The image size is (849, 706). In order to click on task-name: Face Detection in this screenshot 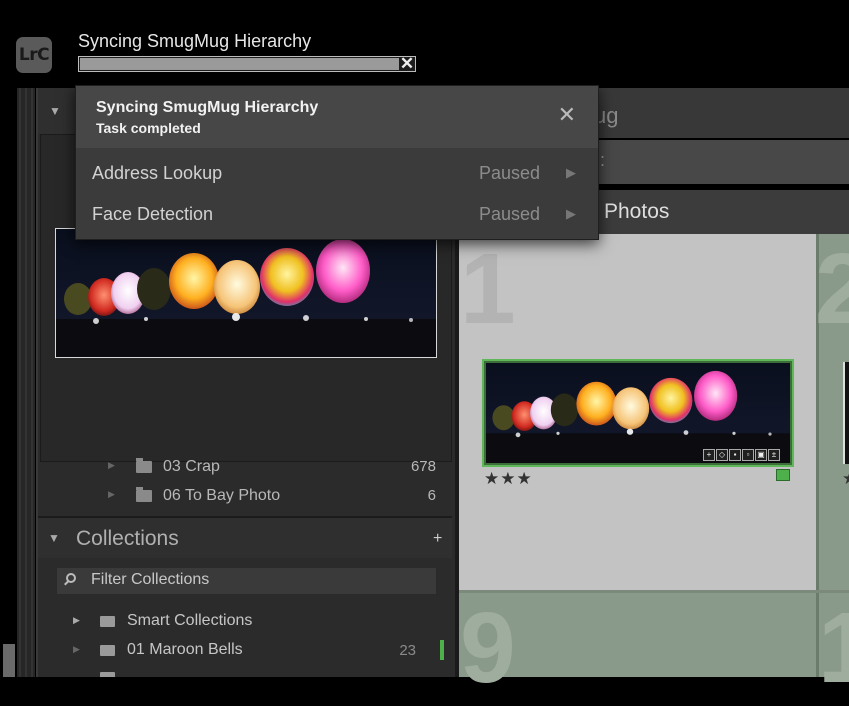, I will do `click(153, 214)`.